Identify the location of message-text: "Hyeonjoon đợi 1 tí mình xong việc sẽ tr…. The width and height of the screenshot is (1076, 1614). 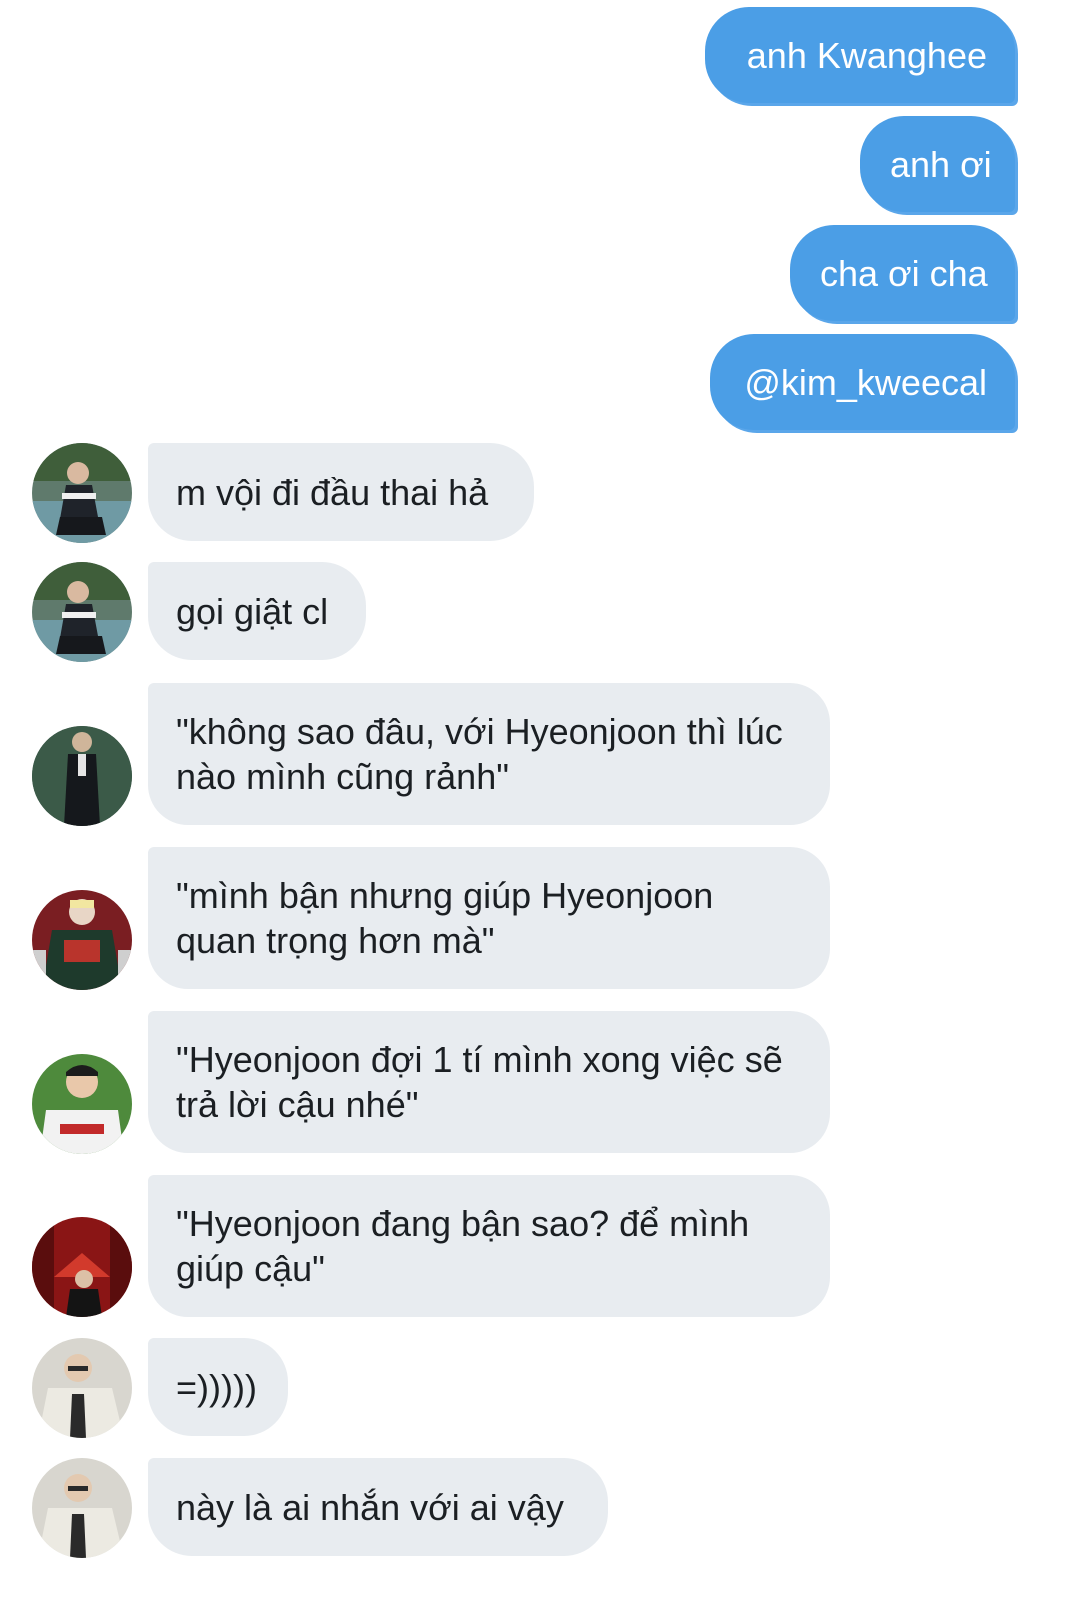
(479, 1082).